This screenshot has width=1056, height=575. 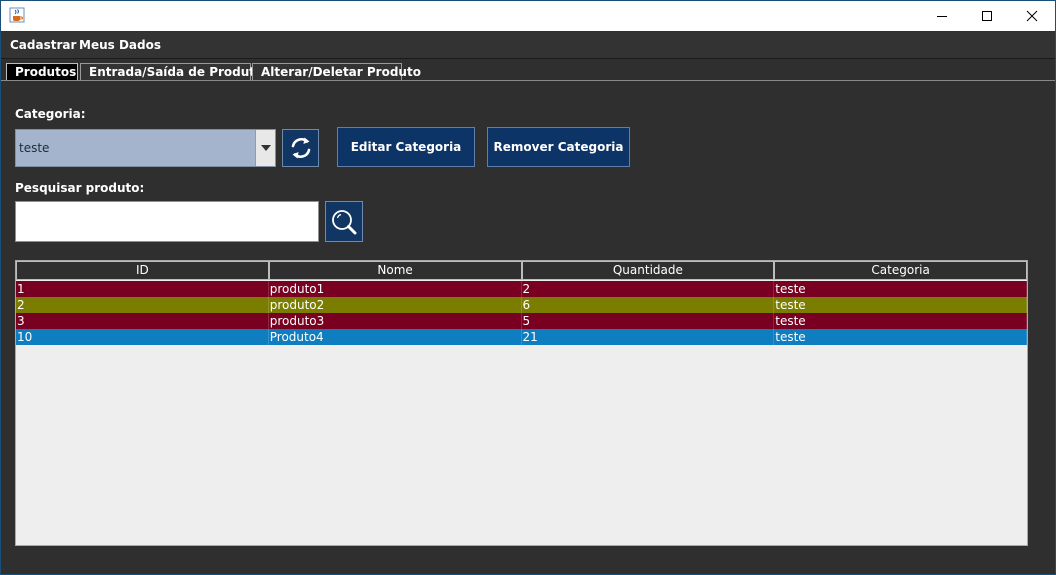 What do you see at coordinates (175, 71) in the screenshot?
I see `tab-entrada-saida: Entrada/Saída de Produtos` at bounding box center [175, 71].